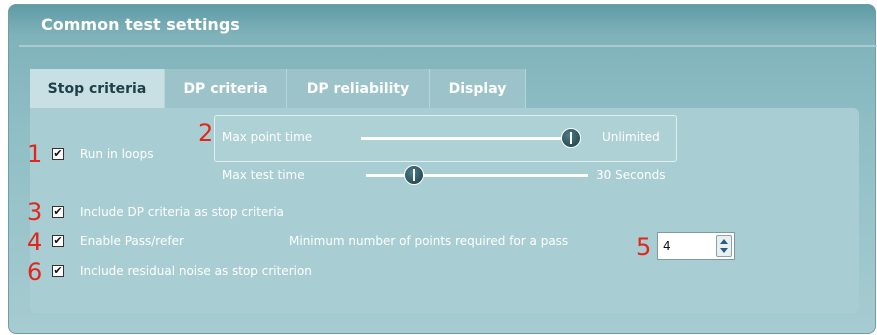 The height and width of the screenshot is (335, 877). I want to click on tab-display: Display, so click(478, 88).